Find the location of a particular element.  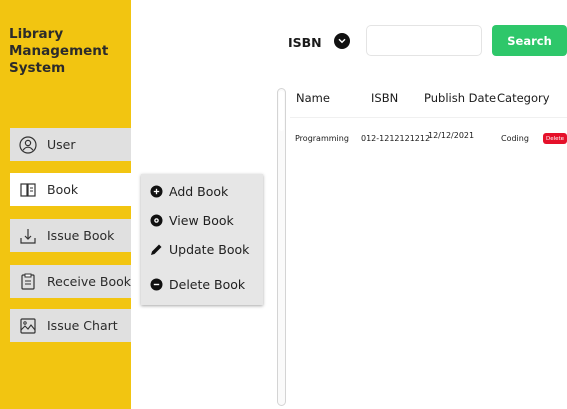

add-book-label: Add Book is located at coordinates (199, 191).